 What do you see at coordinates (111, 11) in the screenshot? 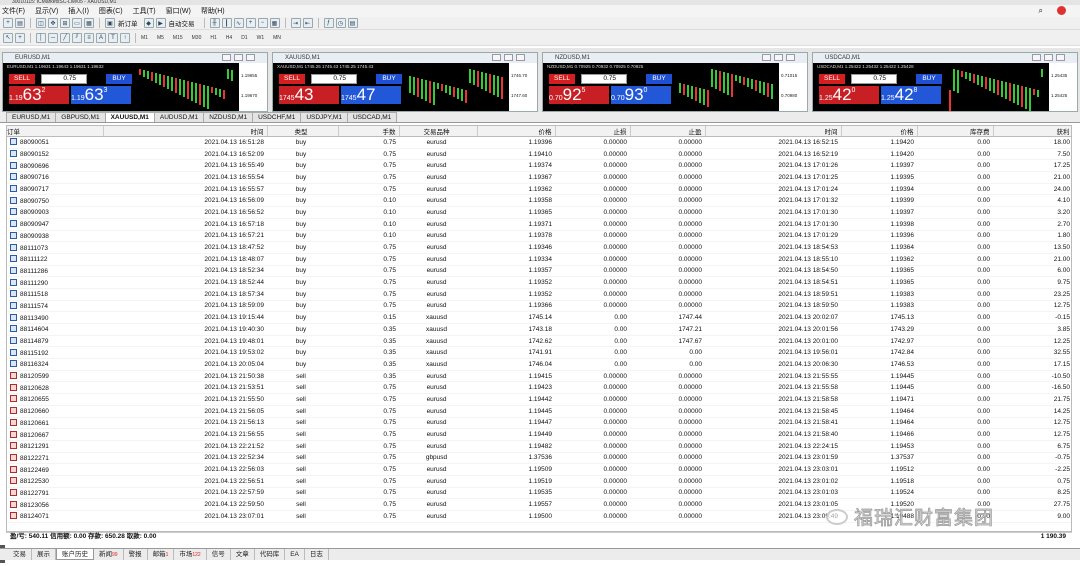
I see `menu-charts: 图表(C)` at bounding box center [111, 11].